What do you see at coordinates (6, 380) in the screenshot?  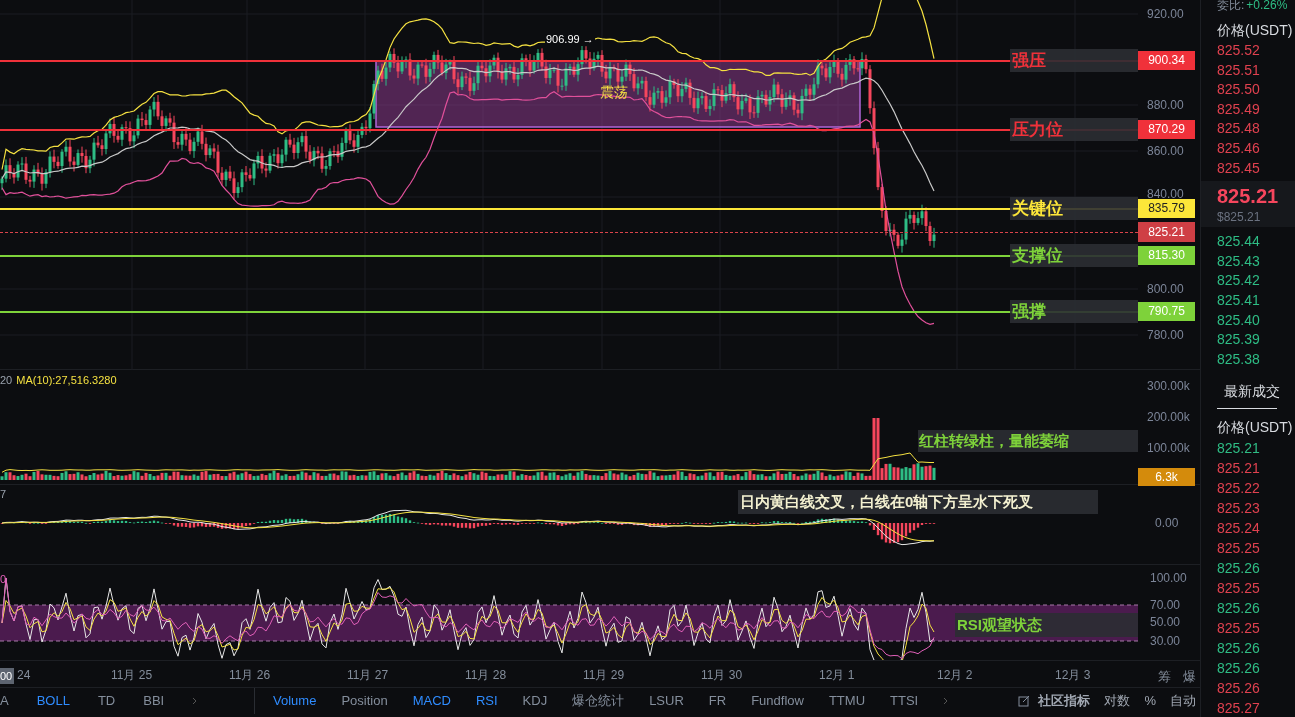 I see `volume-legend: 20` at bounding box center [6, 380].